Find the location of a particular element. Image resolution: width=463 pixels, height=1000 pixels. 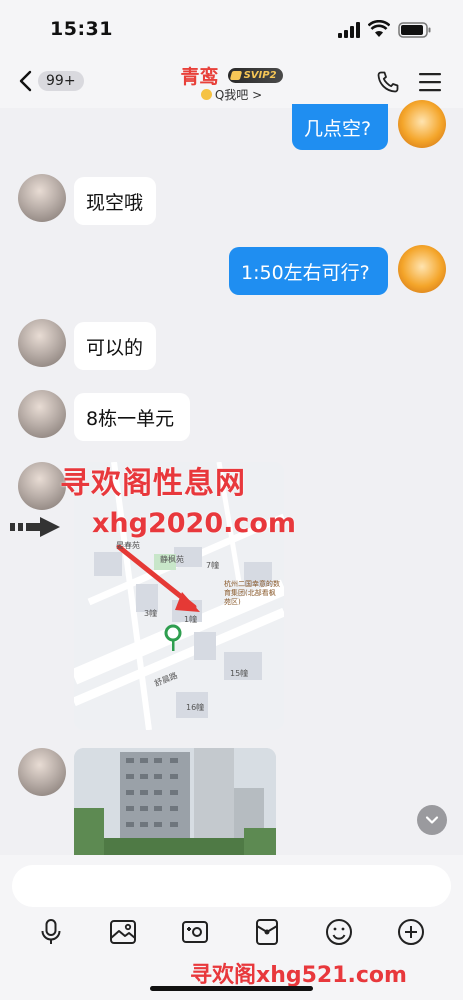

map-label: 16幢 is located at coordinates (195, 707).